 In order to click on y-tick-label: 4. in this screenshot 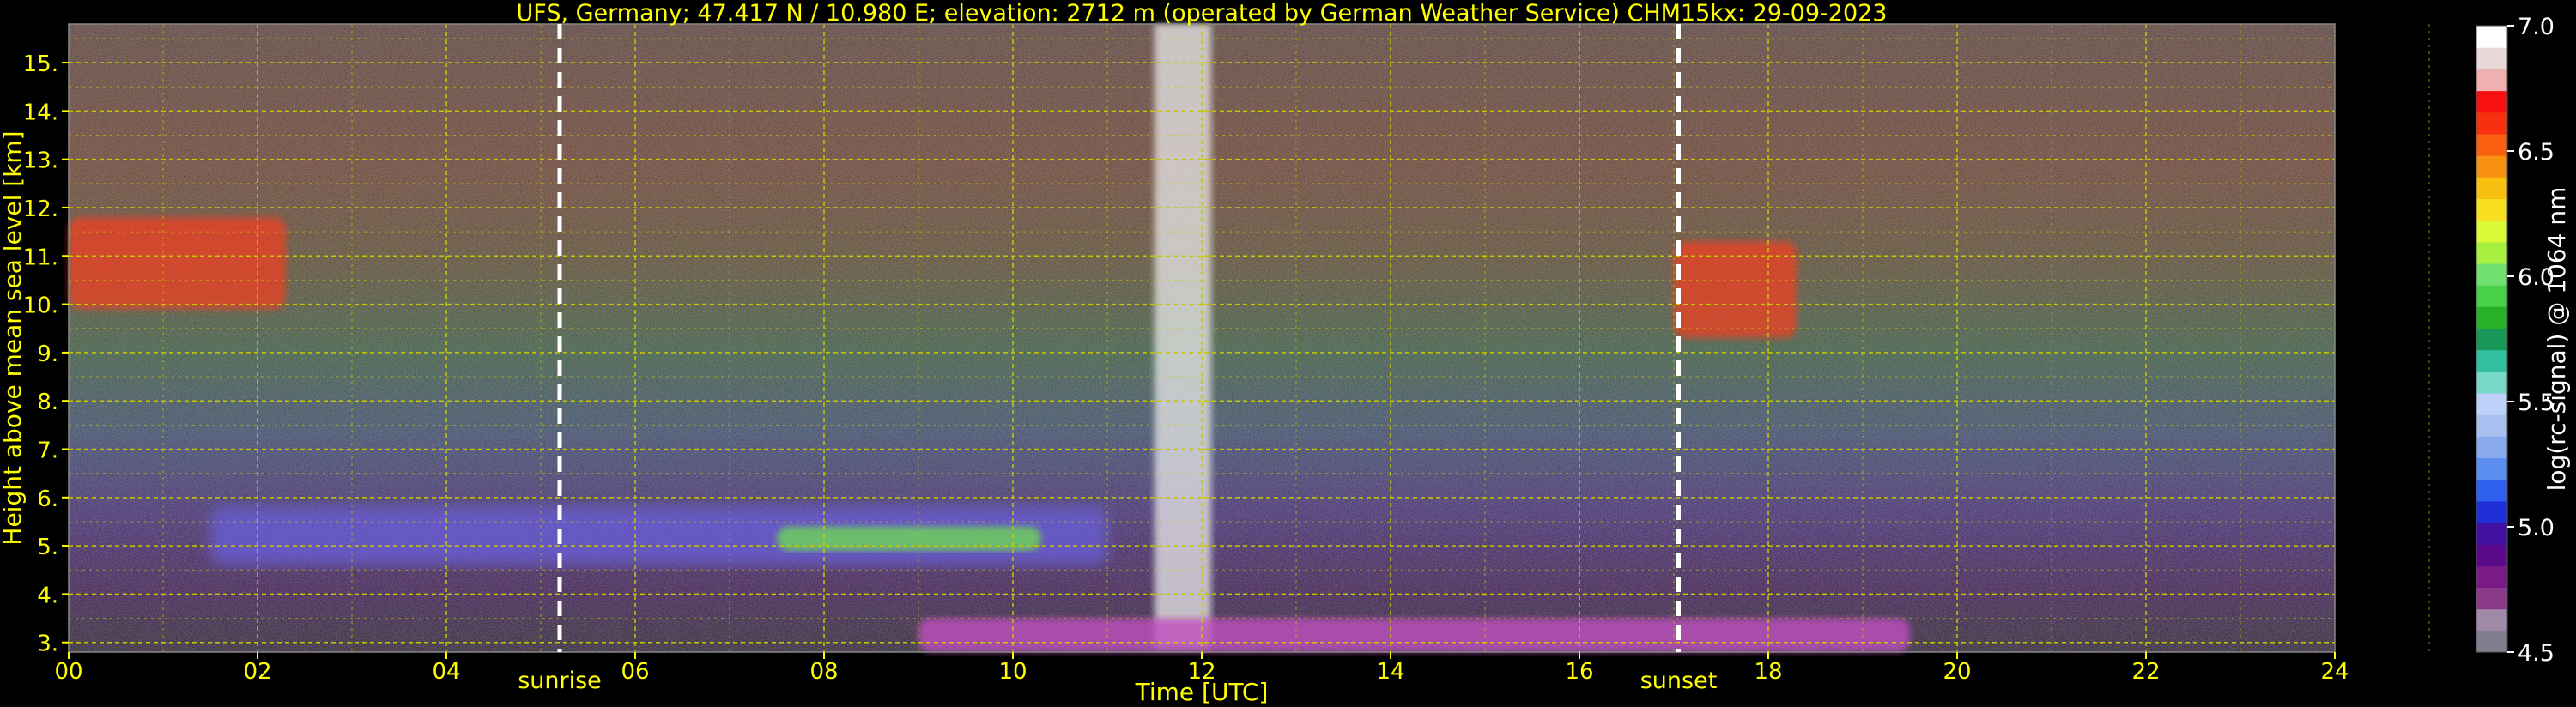, I will do `click(47, 595)`.